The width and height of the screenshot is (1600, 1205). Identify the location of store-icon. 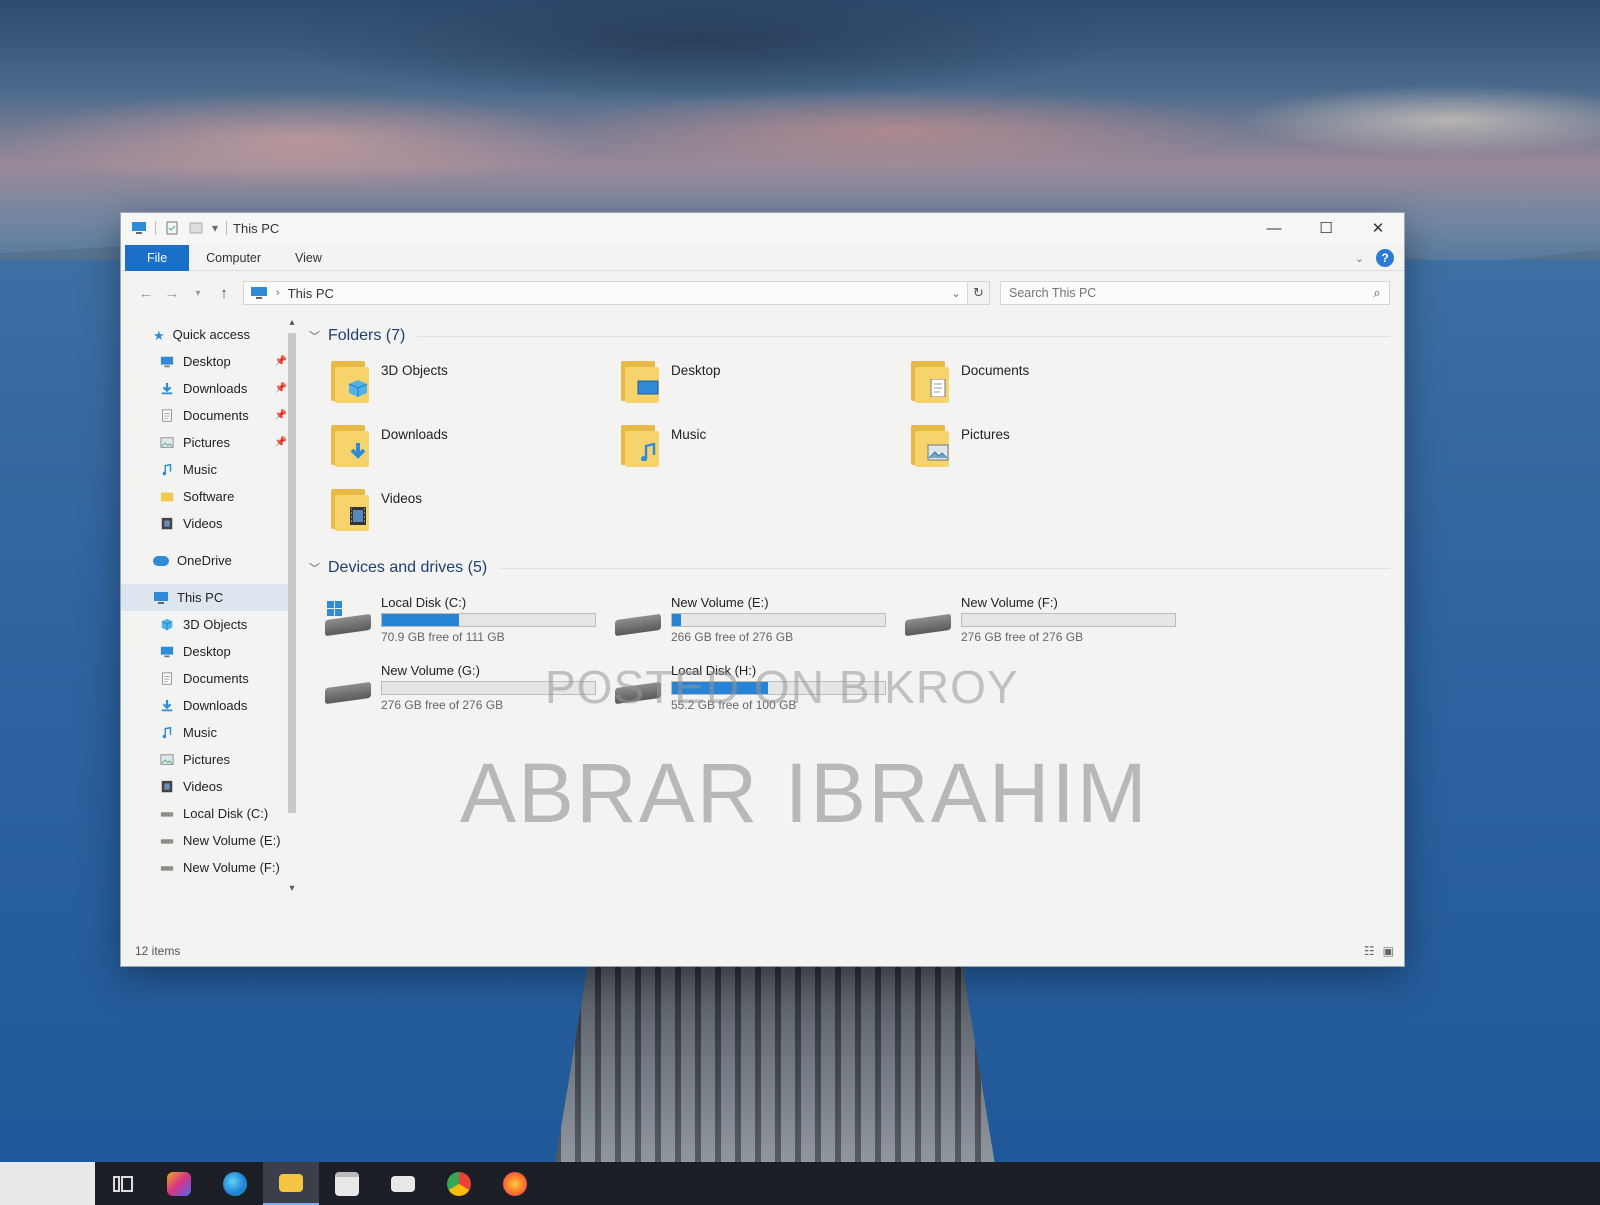
(347, 1183).